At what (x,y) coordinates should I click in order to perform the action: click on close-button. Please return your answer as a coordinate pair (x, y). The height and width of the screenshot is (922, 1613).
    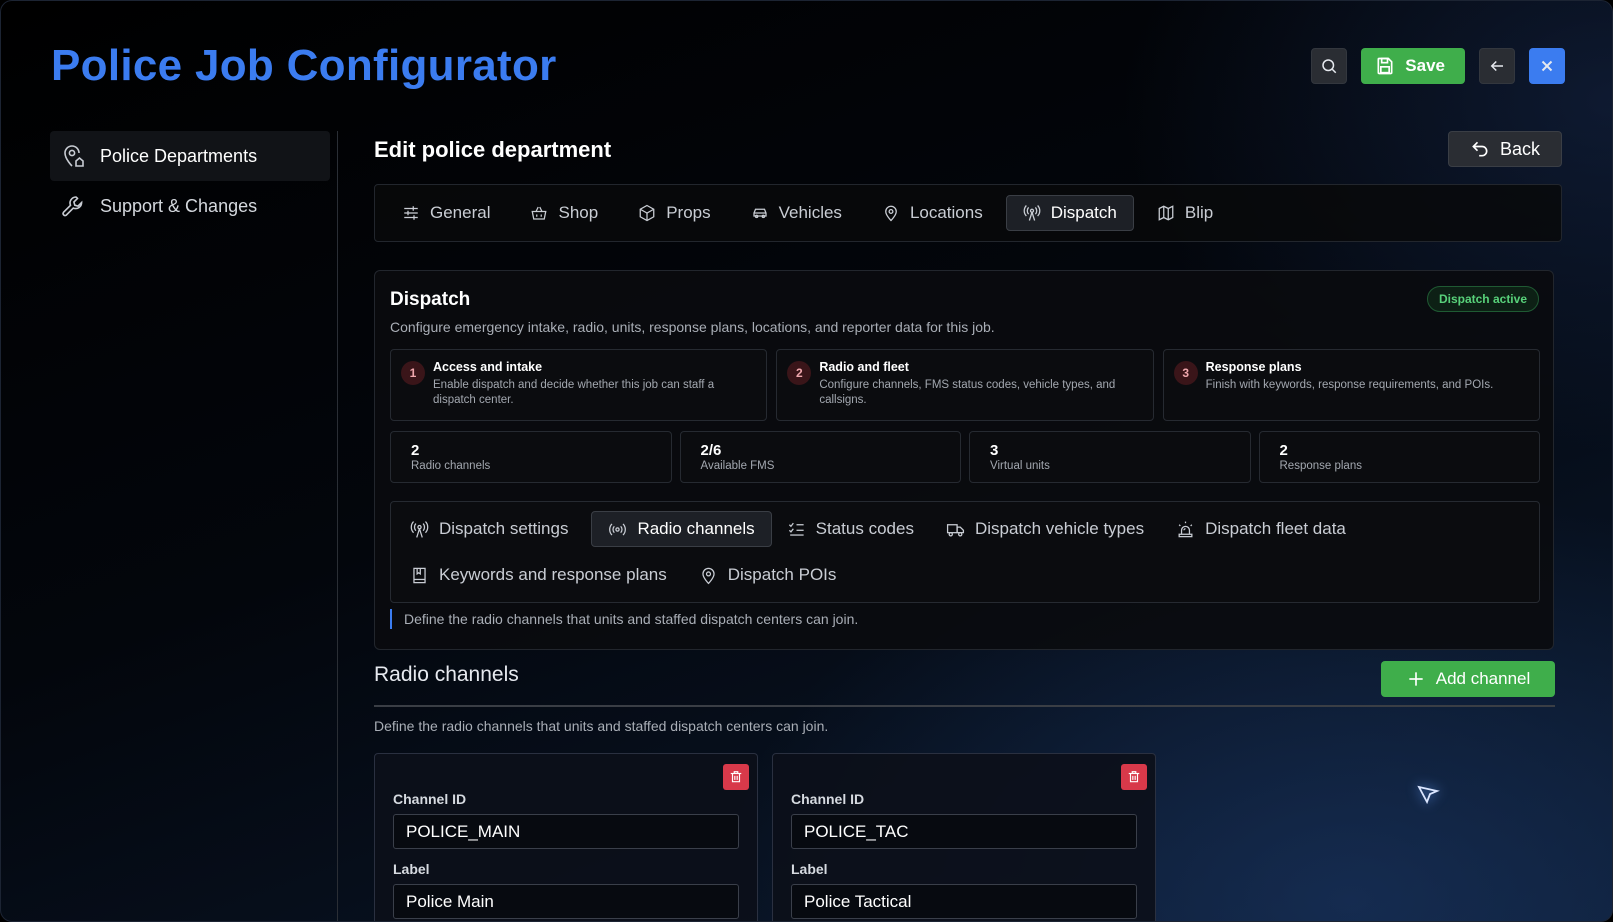
    Looking at the image, I should click on (1547, 66).